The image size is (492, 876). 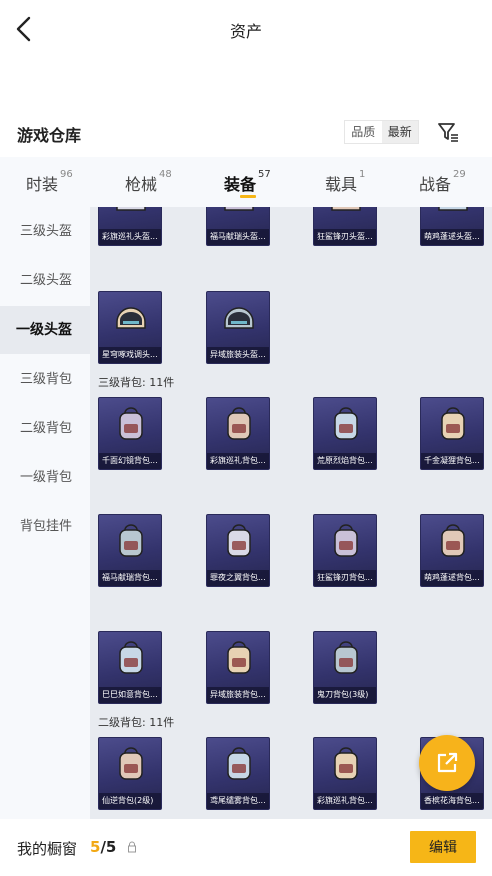 What do you see at coordinates (95, 847) in the screenshot?
I see `showcase-current: 5` at bounding box center [95, 847].